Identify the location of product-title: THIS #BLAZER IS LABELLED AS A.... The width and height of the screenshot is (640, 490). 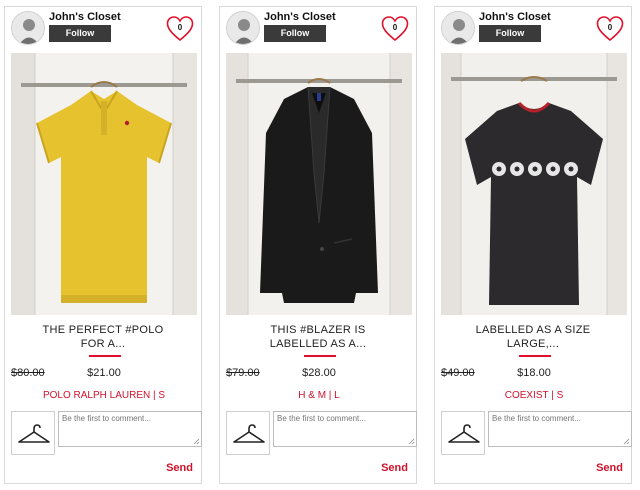
(318, 337).